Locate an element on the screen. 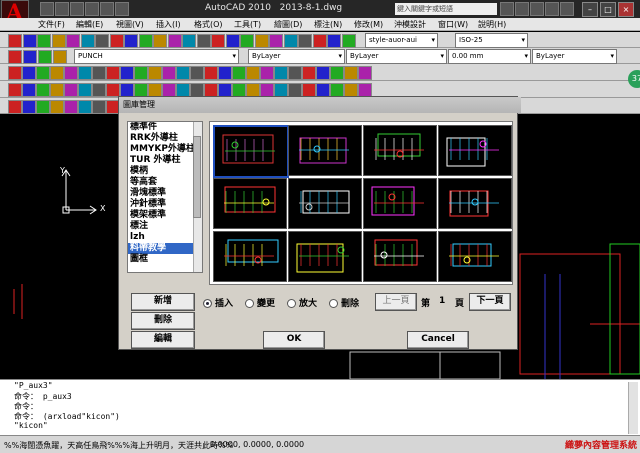 The height and width of the screenshot is (453, 640). menu-view: 視圖(V) is located at coordinates (130, 24).